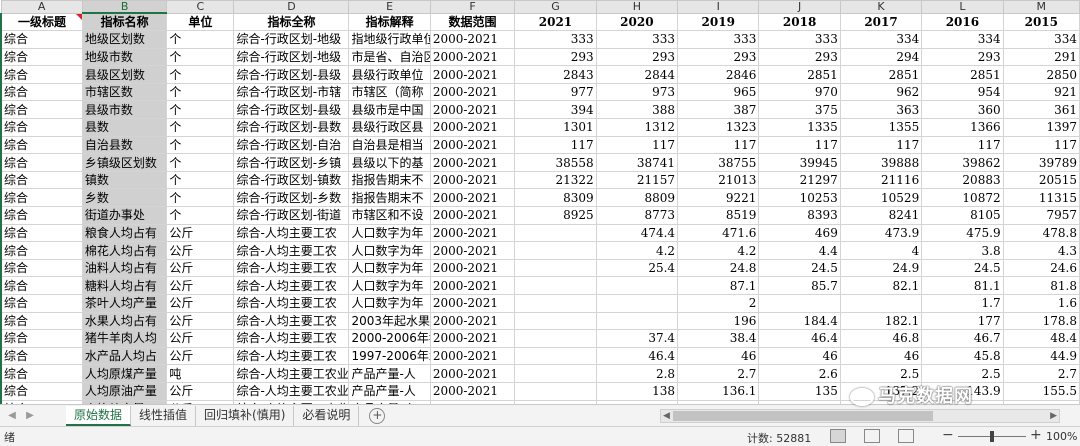 The image size is (1080, 446). I want to click on table-cell: 棉花人均占有, so click(124, 250).